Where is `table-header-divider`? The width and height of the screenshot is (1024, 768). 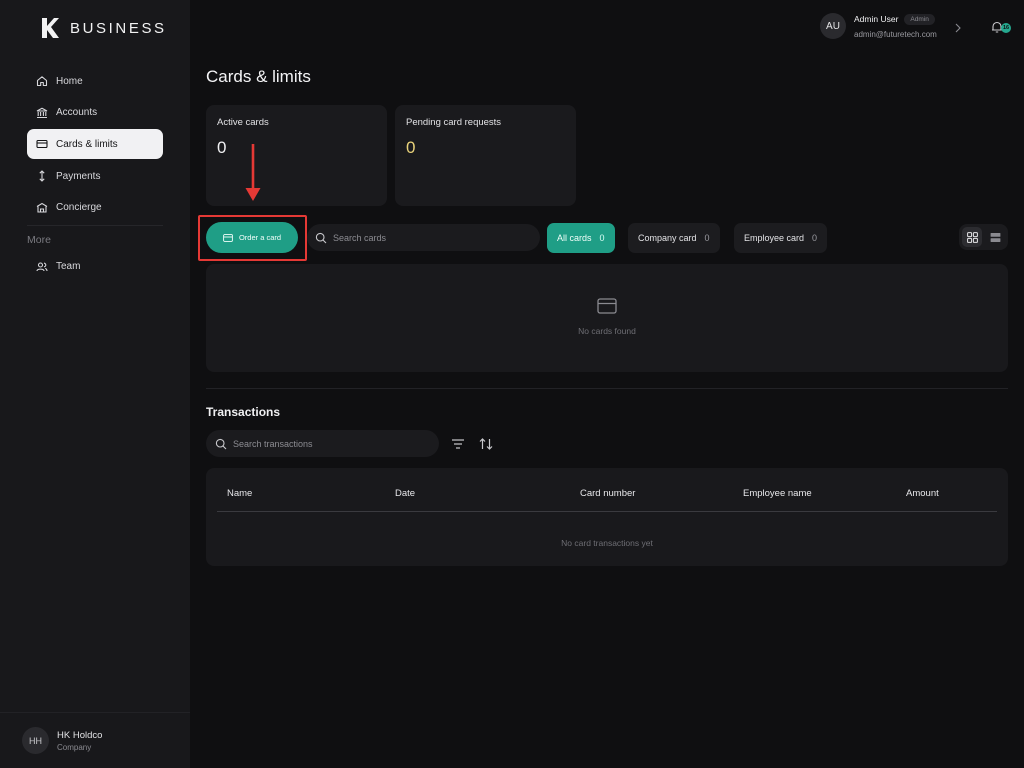 table-header-divider is located at coordinates (607, 511).